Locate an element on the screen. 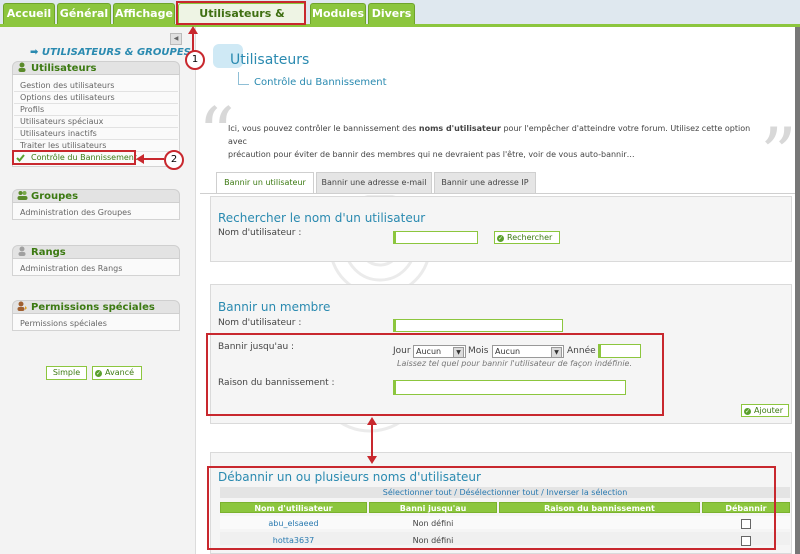  callout-1: 1 is located at coordinates (195, 60).